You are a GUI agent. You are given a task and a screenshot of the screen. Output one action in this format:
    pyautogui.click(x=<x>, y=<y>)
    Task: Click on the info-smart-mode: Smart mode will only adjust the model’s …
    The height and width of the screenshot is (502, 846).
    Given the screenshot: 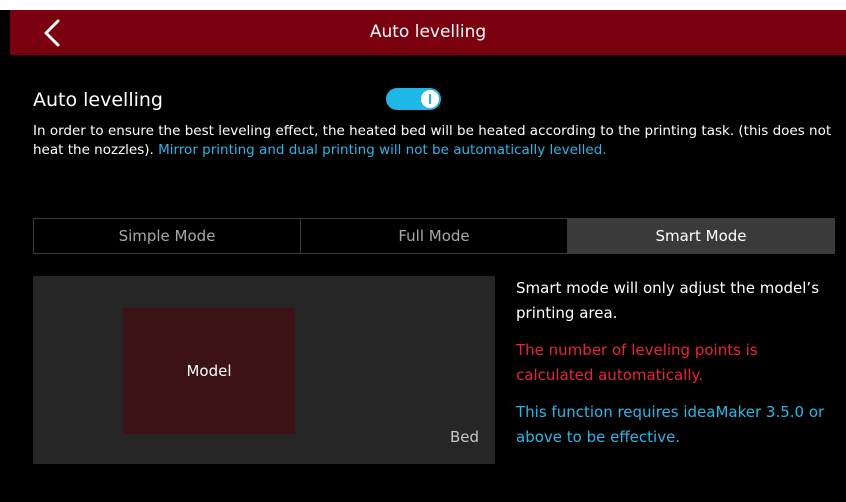 What is the action you would take?
    pyautogui.click(x=668, y=300)
    